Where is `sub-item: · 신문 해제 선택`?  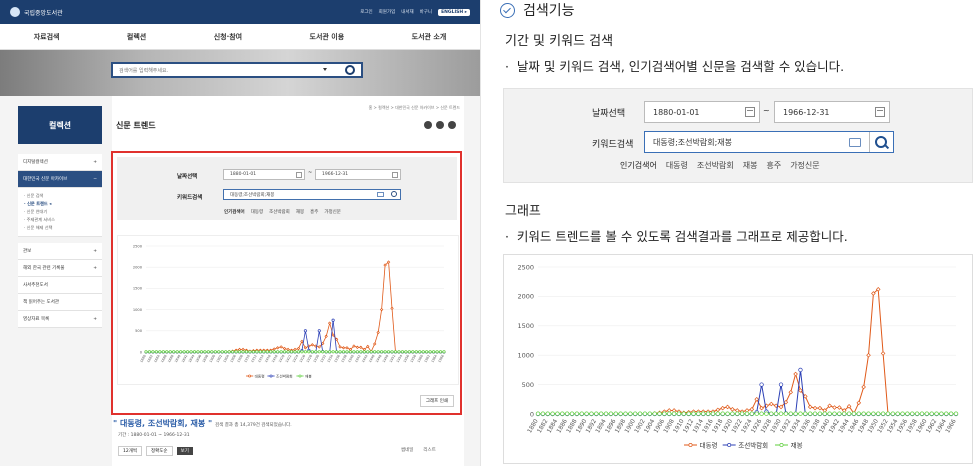 sub-item: · 신문 해제 선택 is located at coordinates (60, 228).